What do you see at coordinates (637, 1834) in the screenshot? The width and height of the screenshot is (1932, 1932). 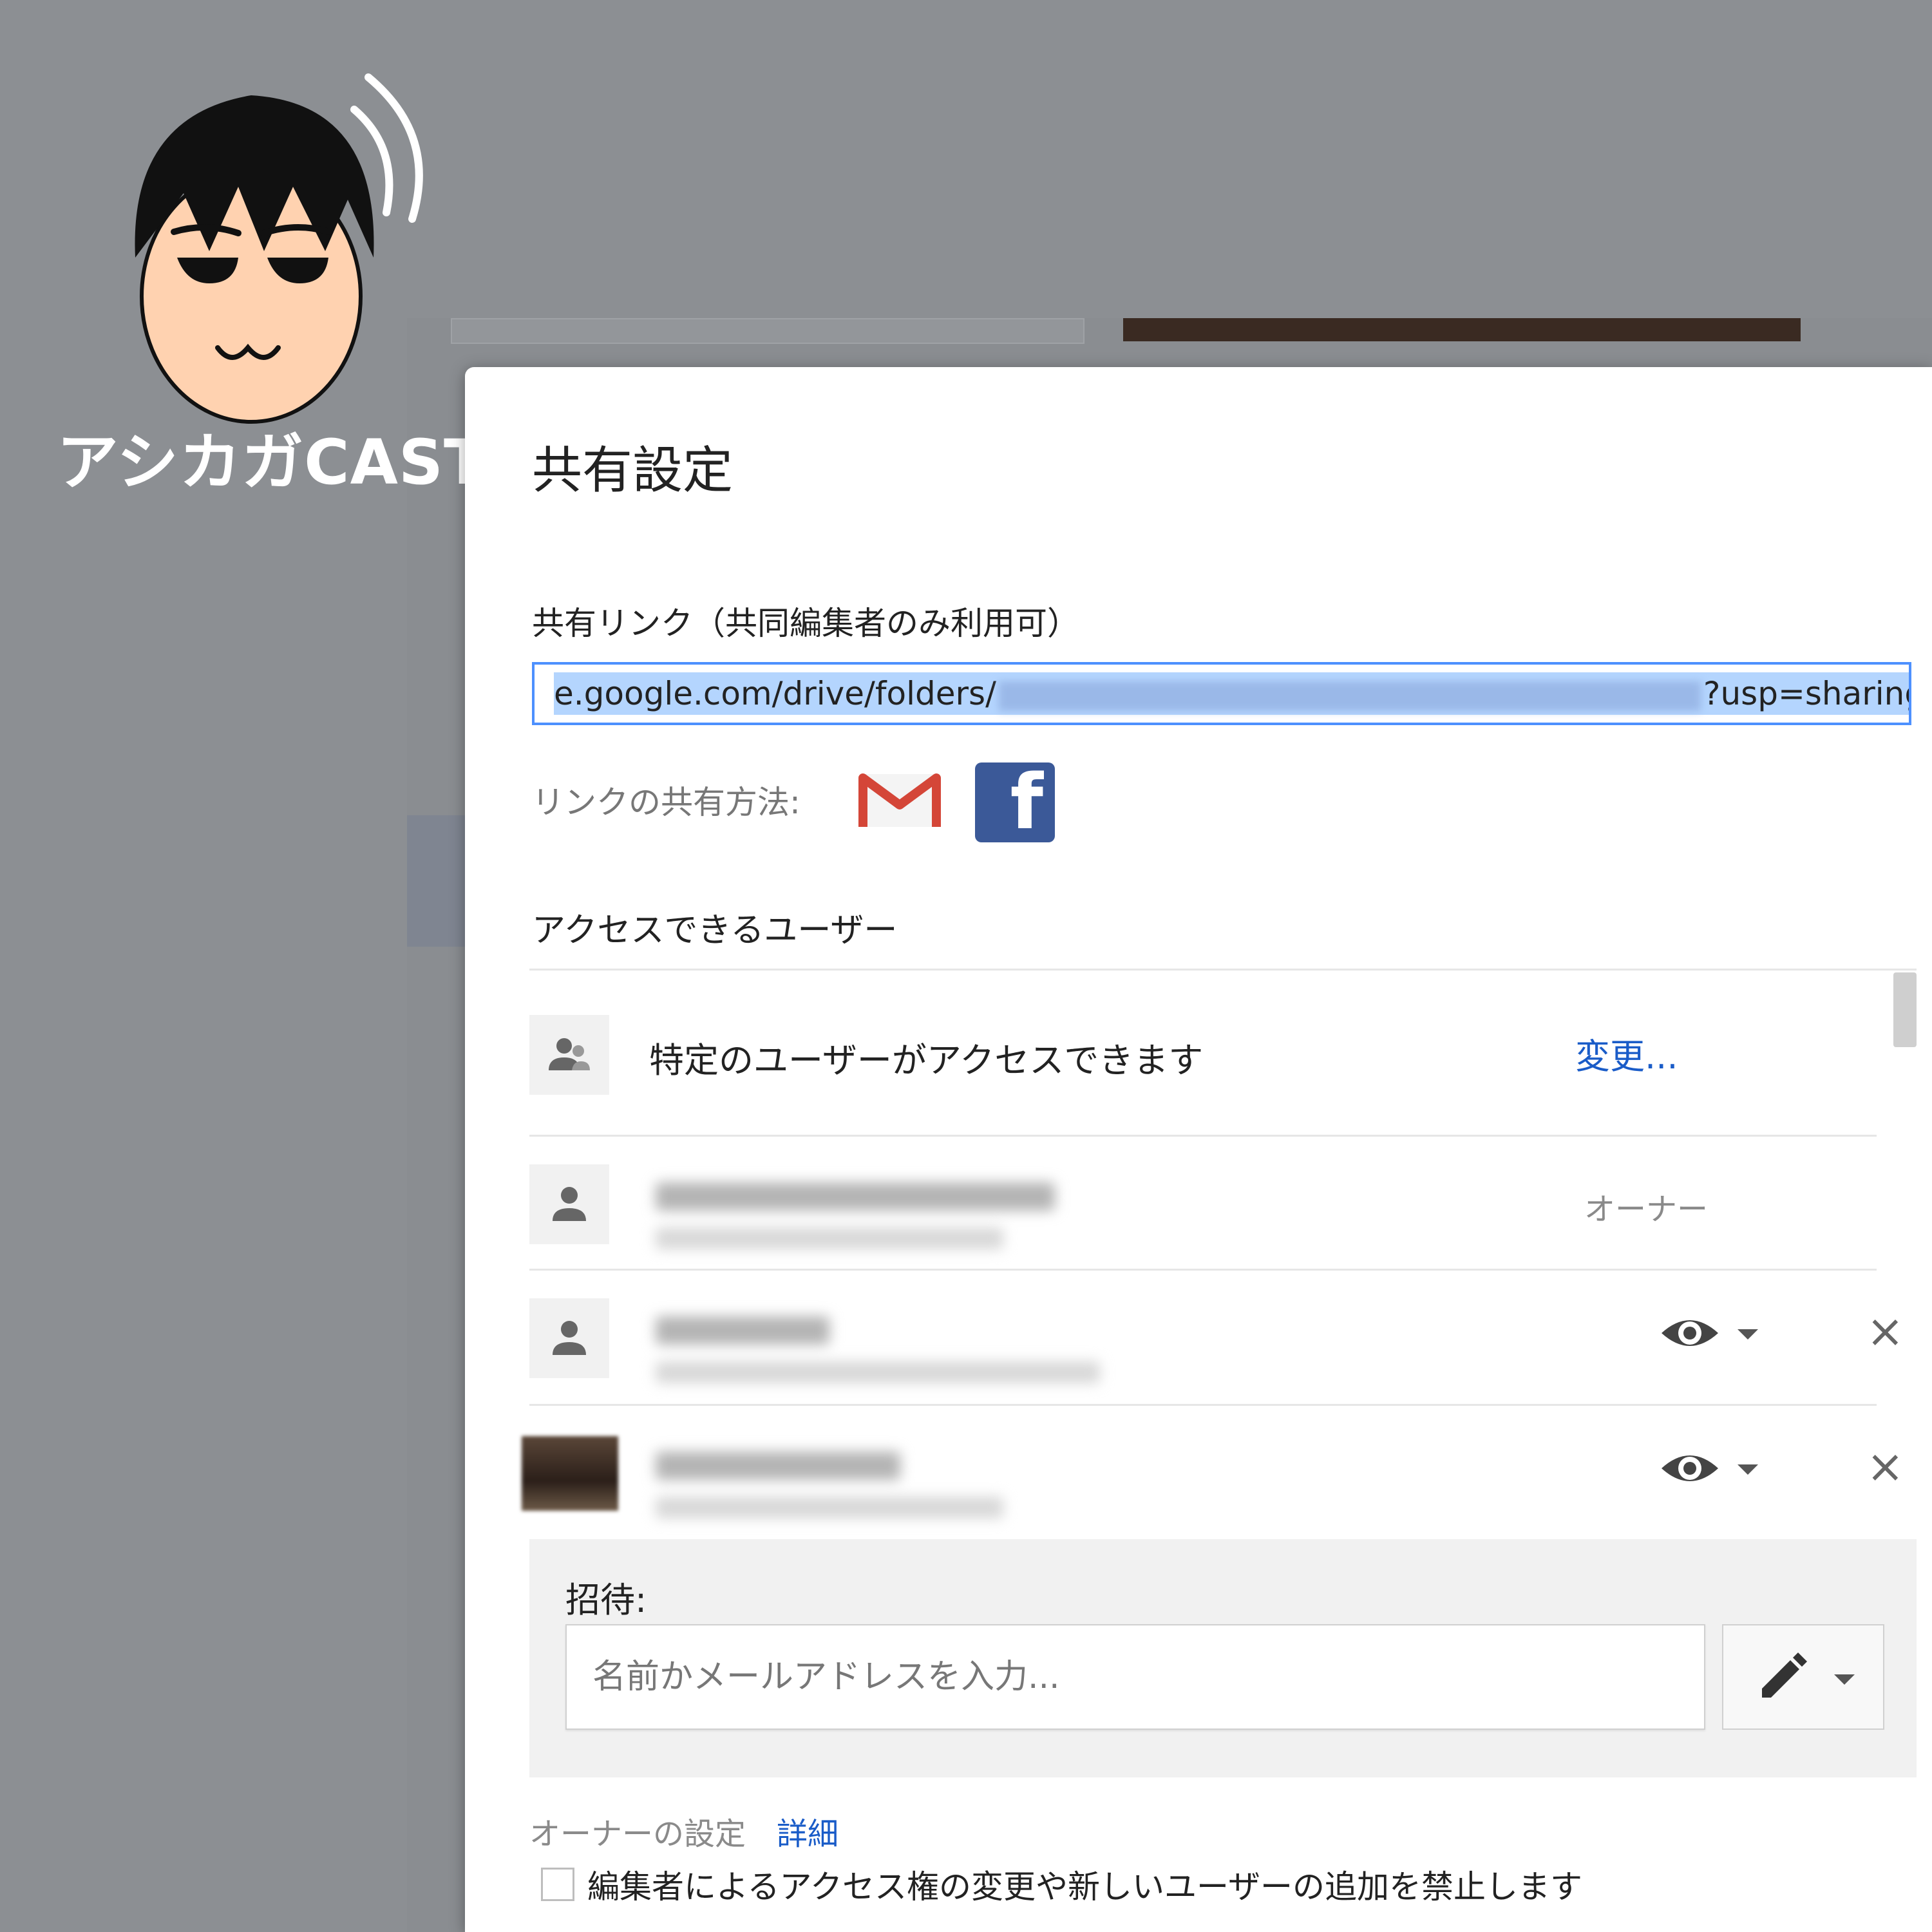 I see `owner-settings-label: オーナーの設定` at bounding box center [637, 1834].